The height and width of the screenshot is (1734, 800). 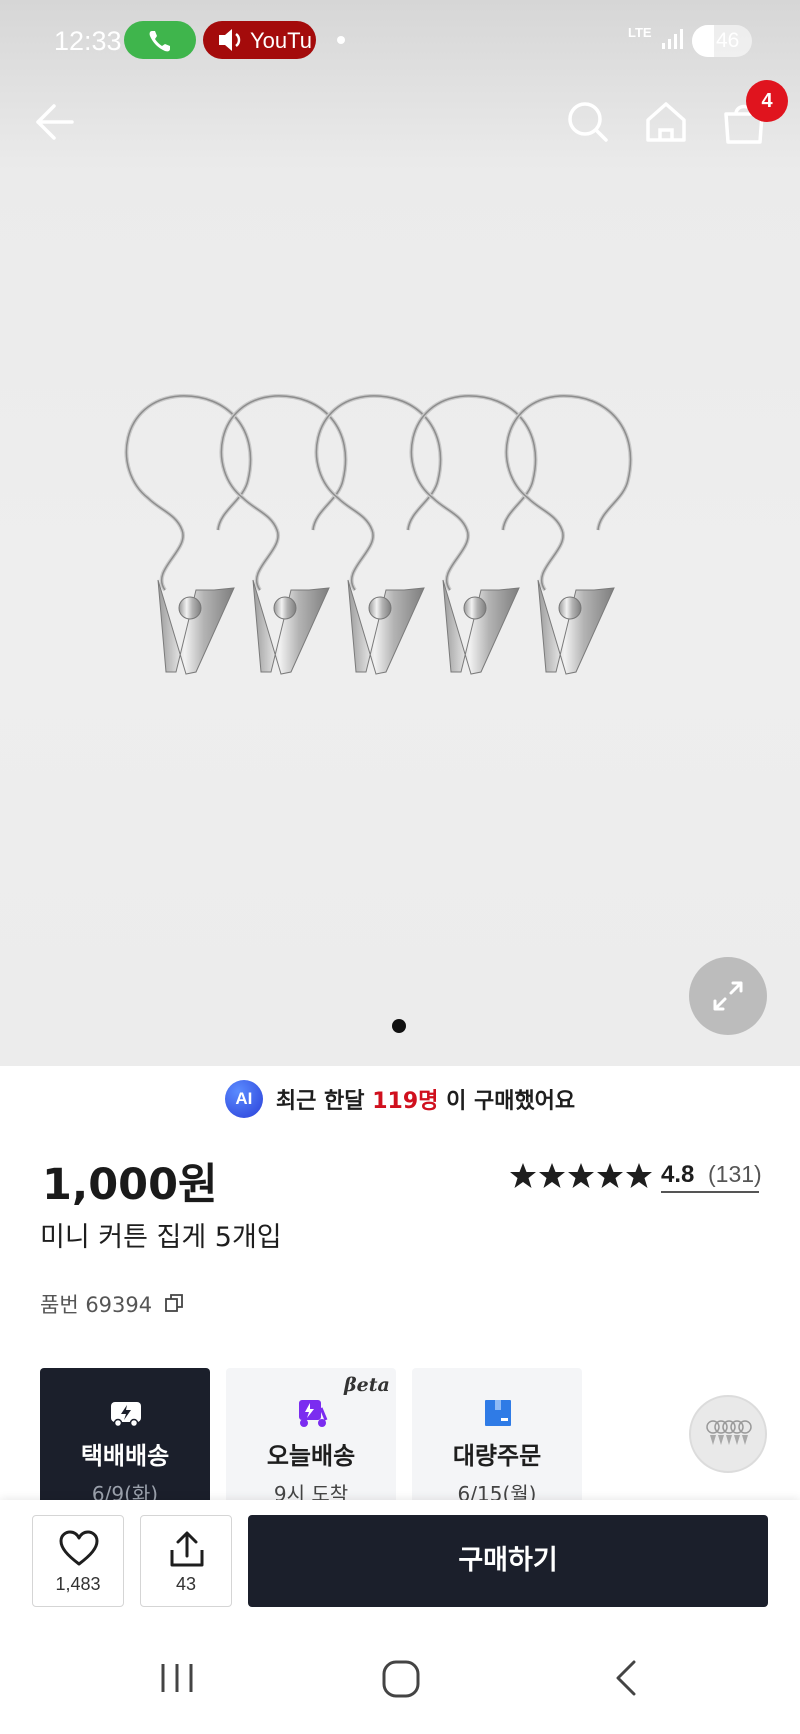 What do you see at coordinates (313, 1413) in the screenshot?
I see `scooter-icon` at bounding box center [313, 1413].